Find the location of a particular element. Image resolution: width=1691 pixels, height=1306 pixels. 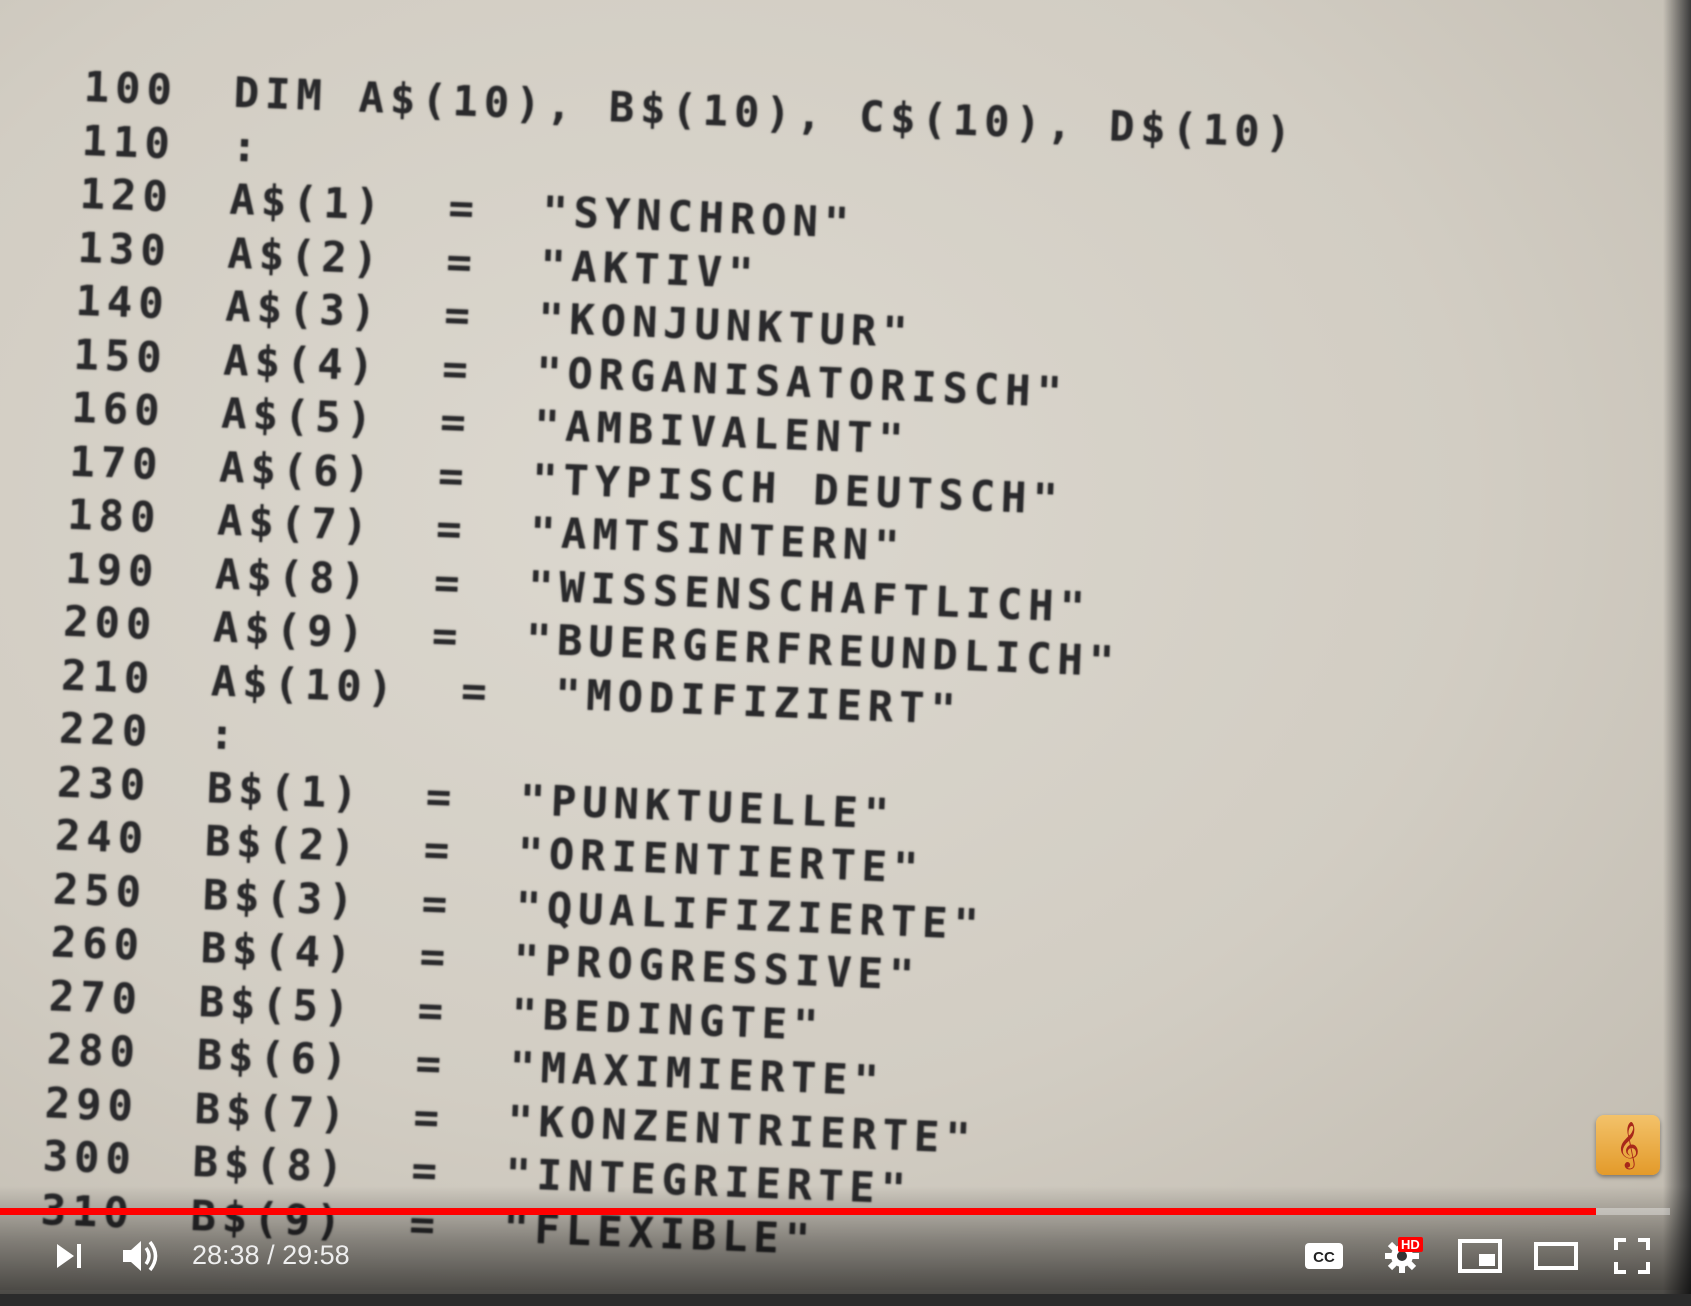

skip-next-icon is located at coordinates (69, 1256).